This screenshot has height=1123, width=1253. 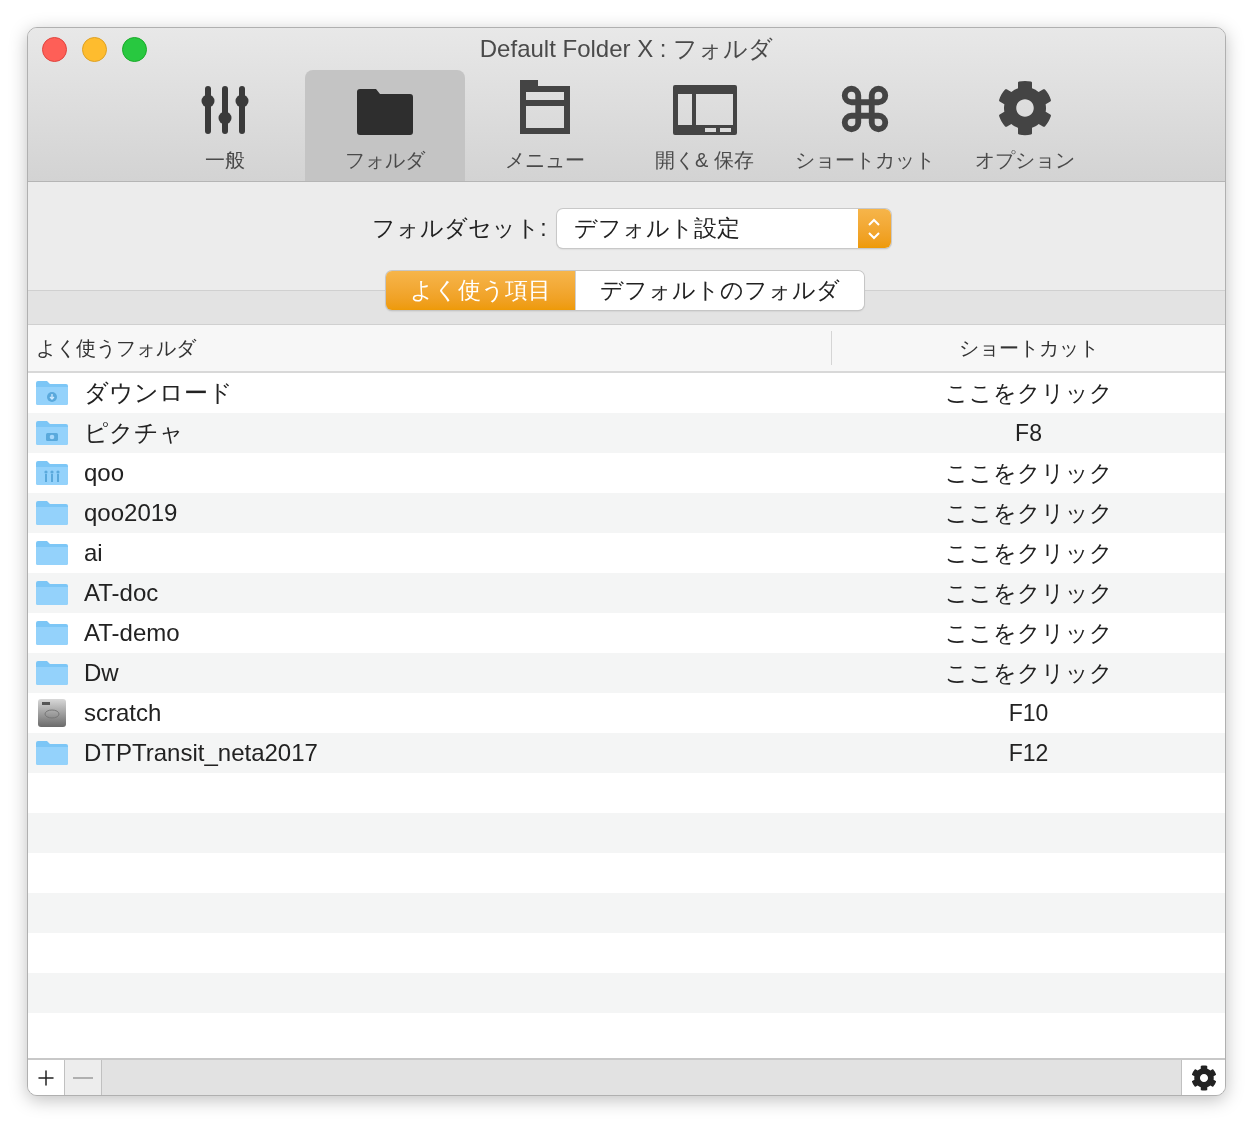 I want to click on zoom-button, so click(x=134, y=49).